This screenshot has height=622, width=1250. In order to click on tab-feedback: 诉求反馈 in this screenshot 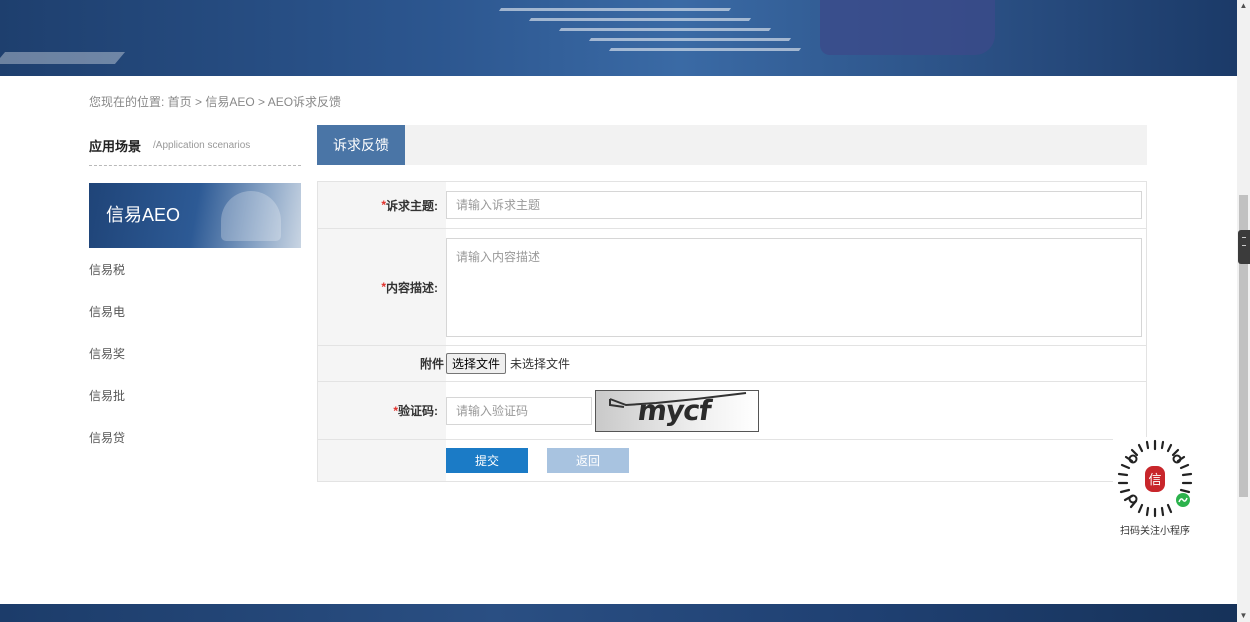, I will do `click(361, 145)`.